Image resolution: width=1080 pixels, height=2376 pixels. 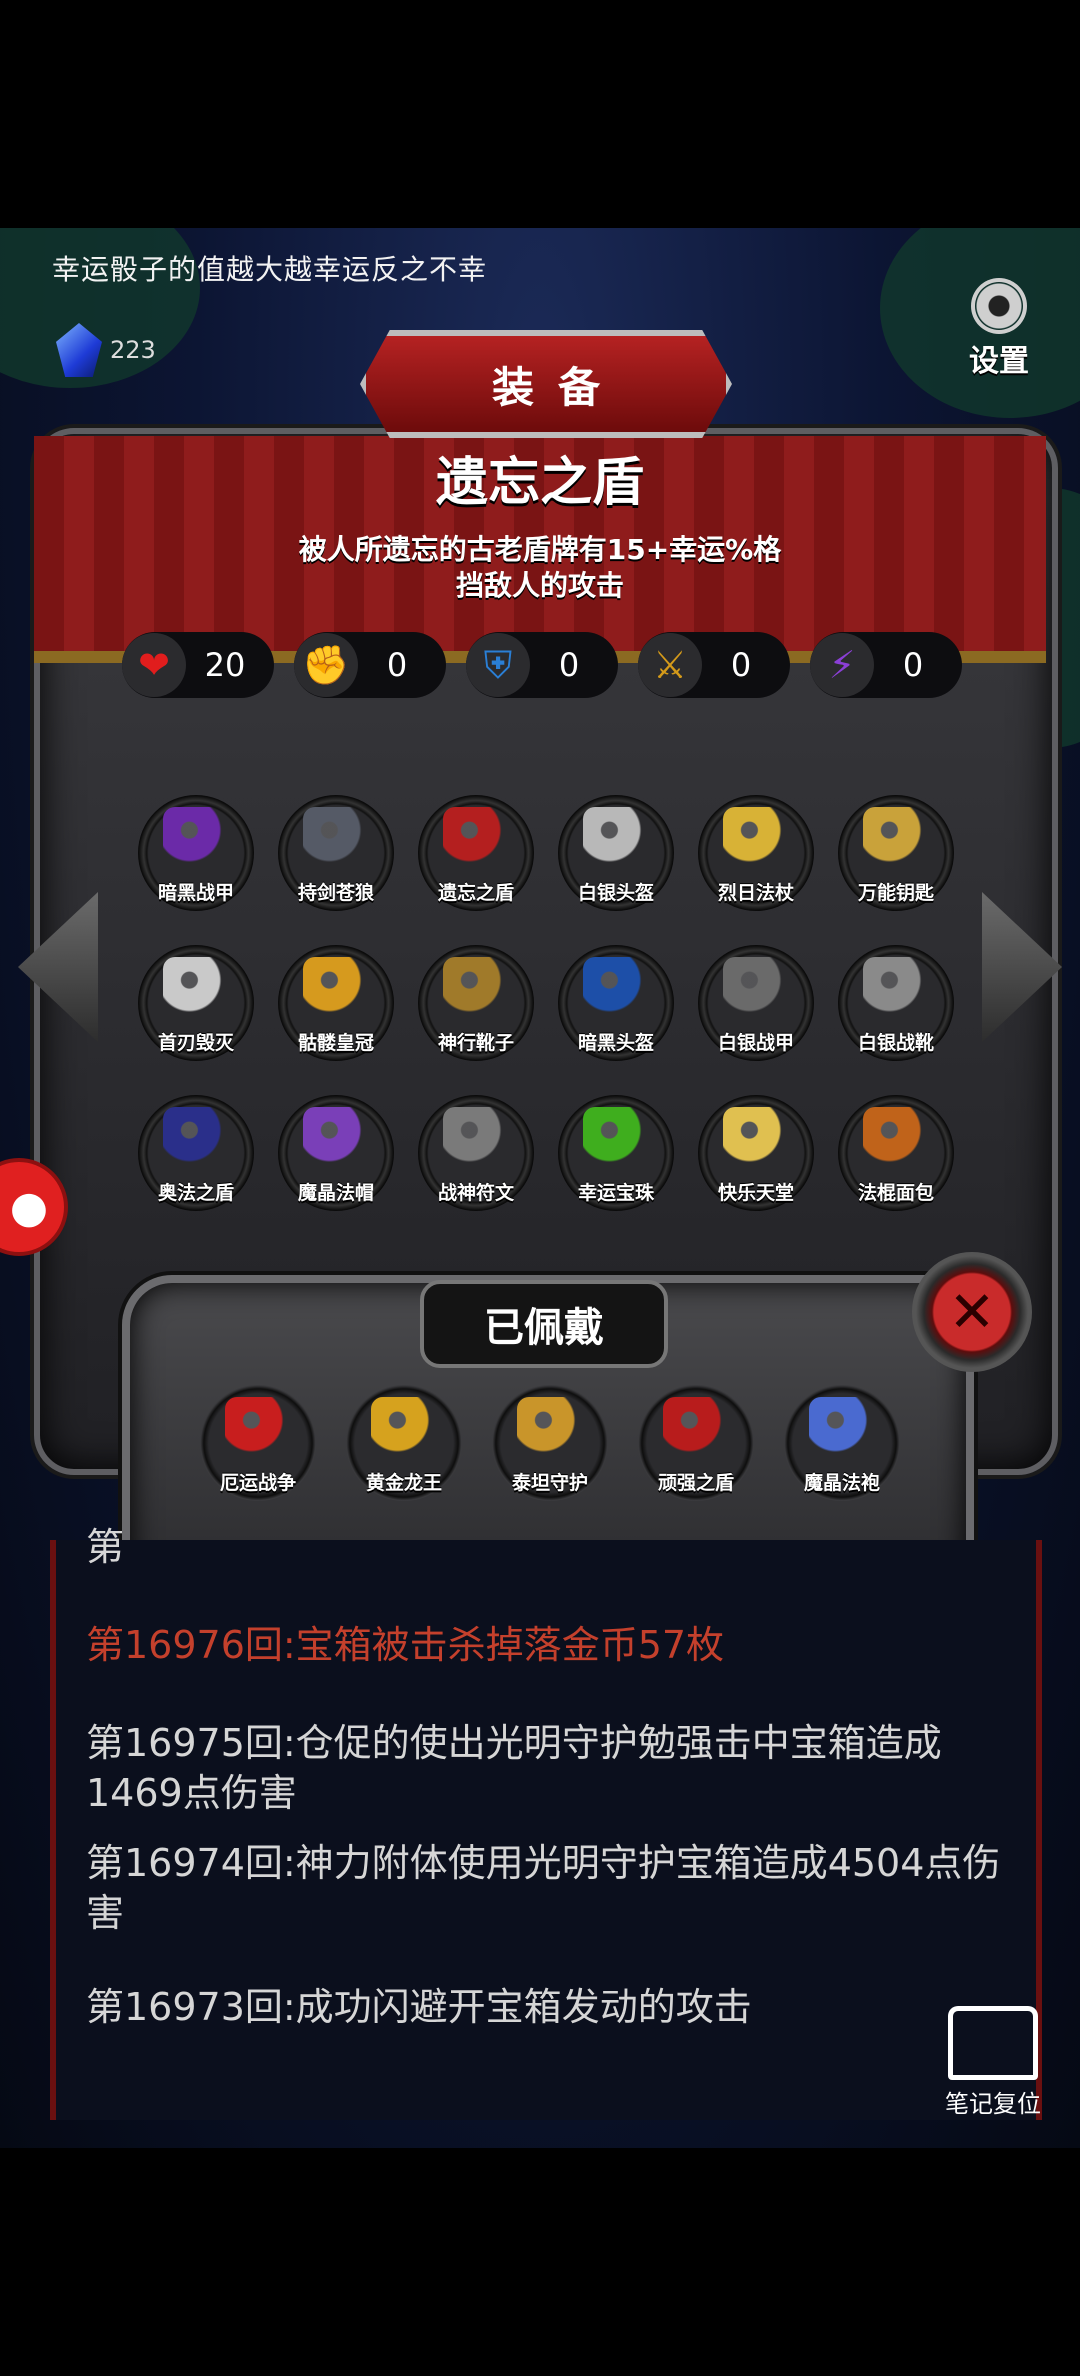 I want to click on item-label: 快乐天堂, so click(x=755, y=1193).